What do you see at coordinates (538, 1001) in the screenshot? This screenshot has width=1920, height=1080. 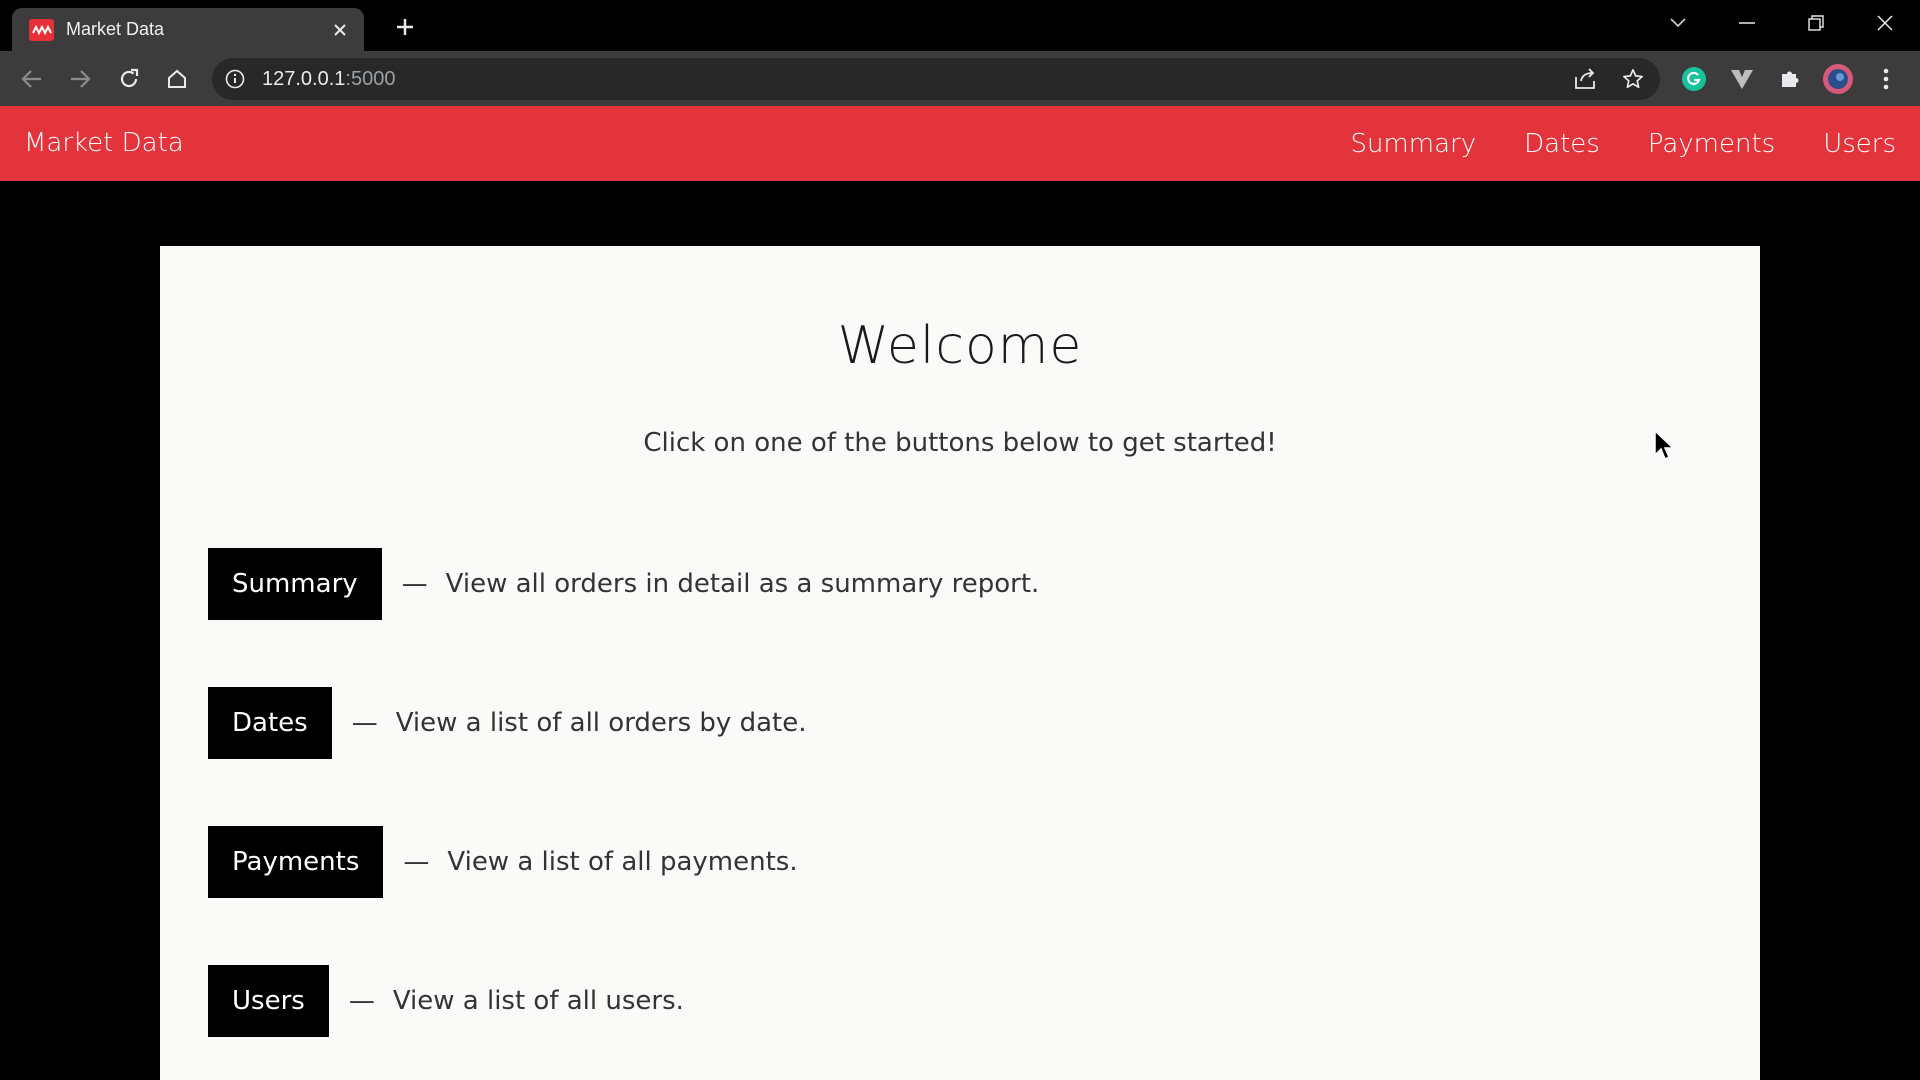 I see `users-description: View a list of all users.` at bounding box center [538, 1001].